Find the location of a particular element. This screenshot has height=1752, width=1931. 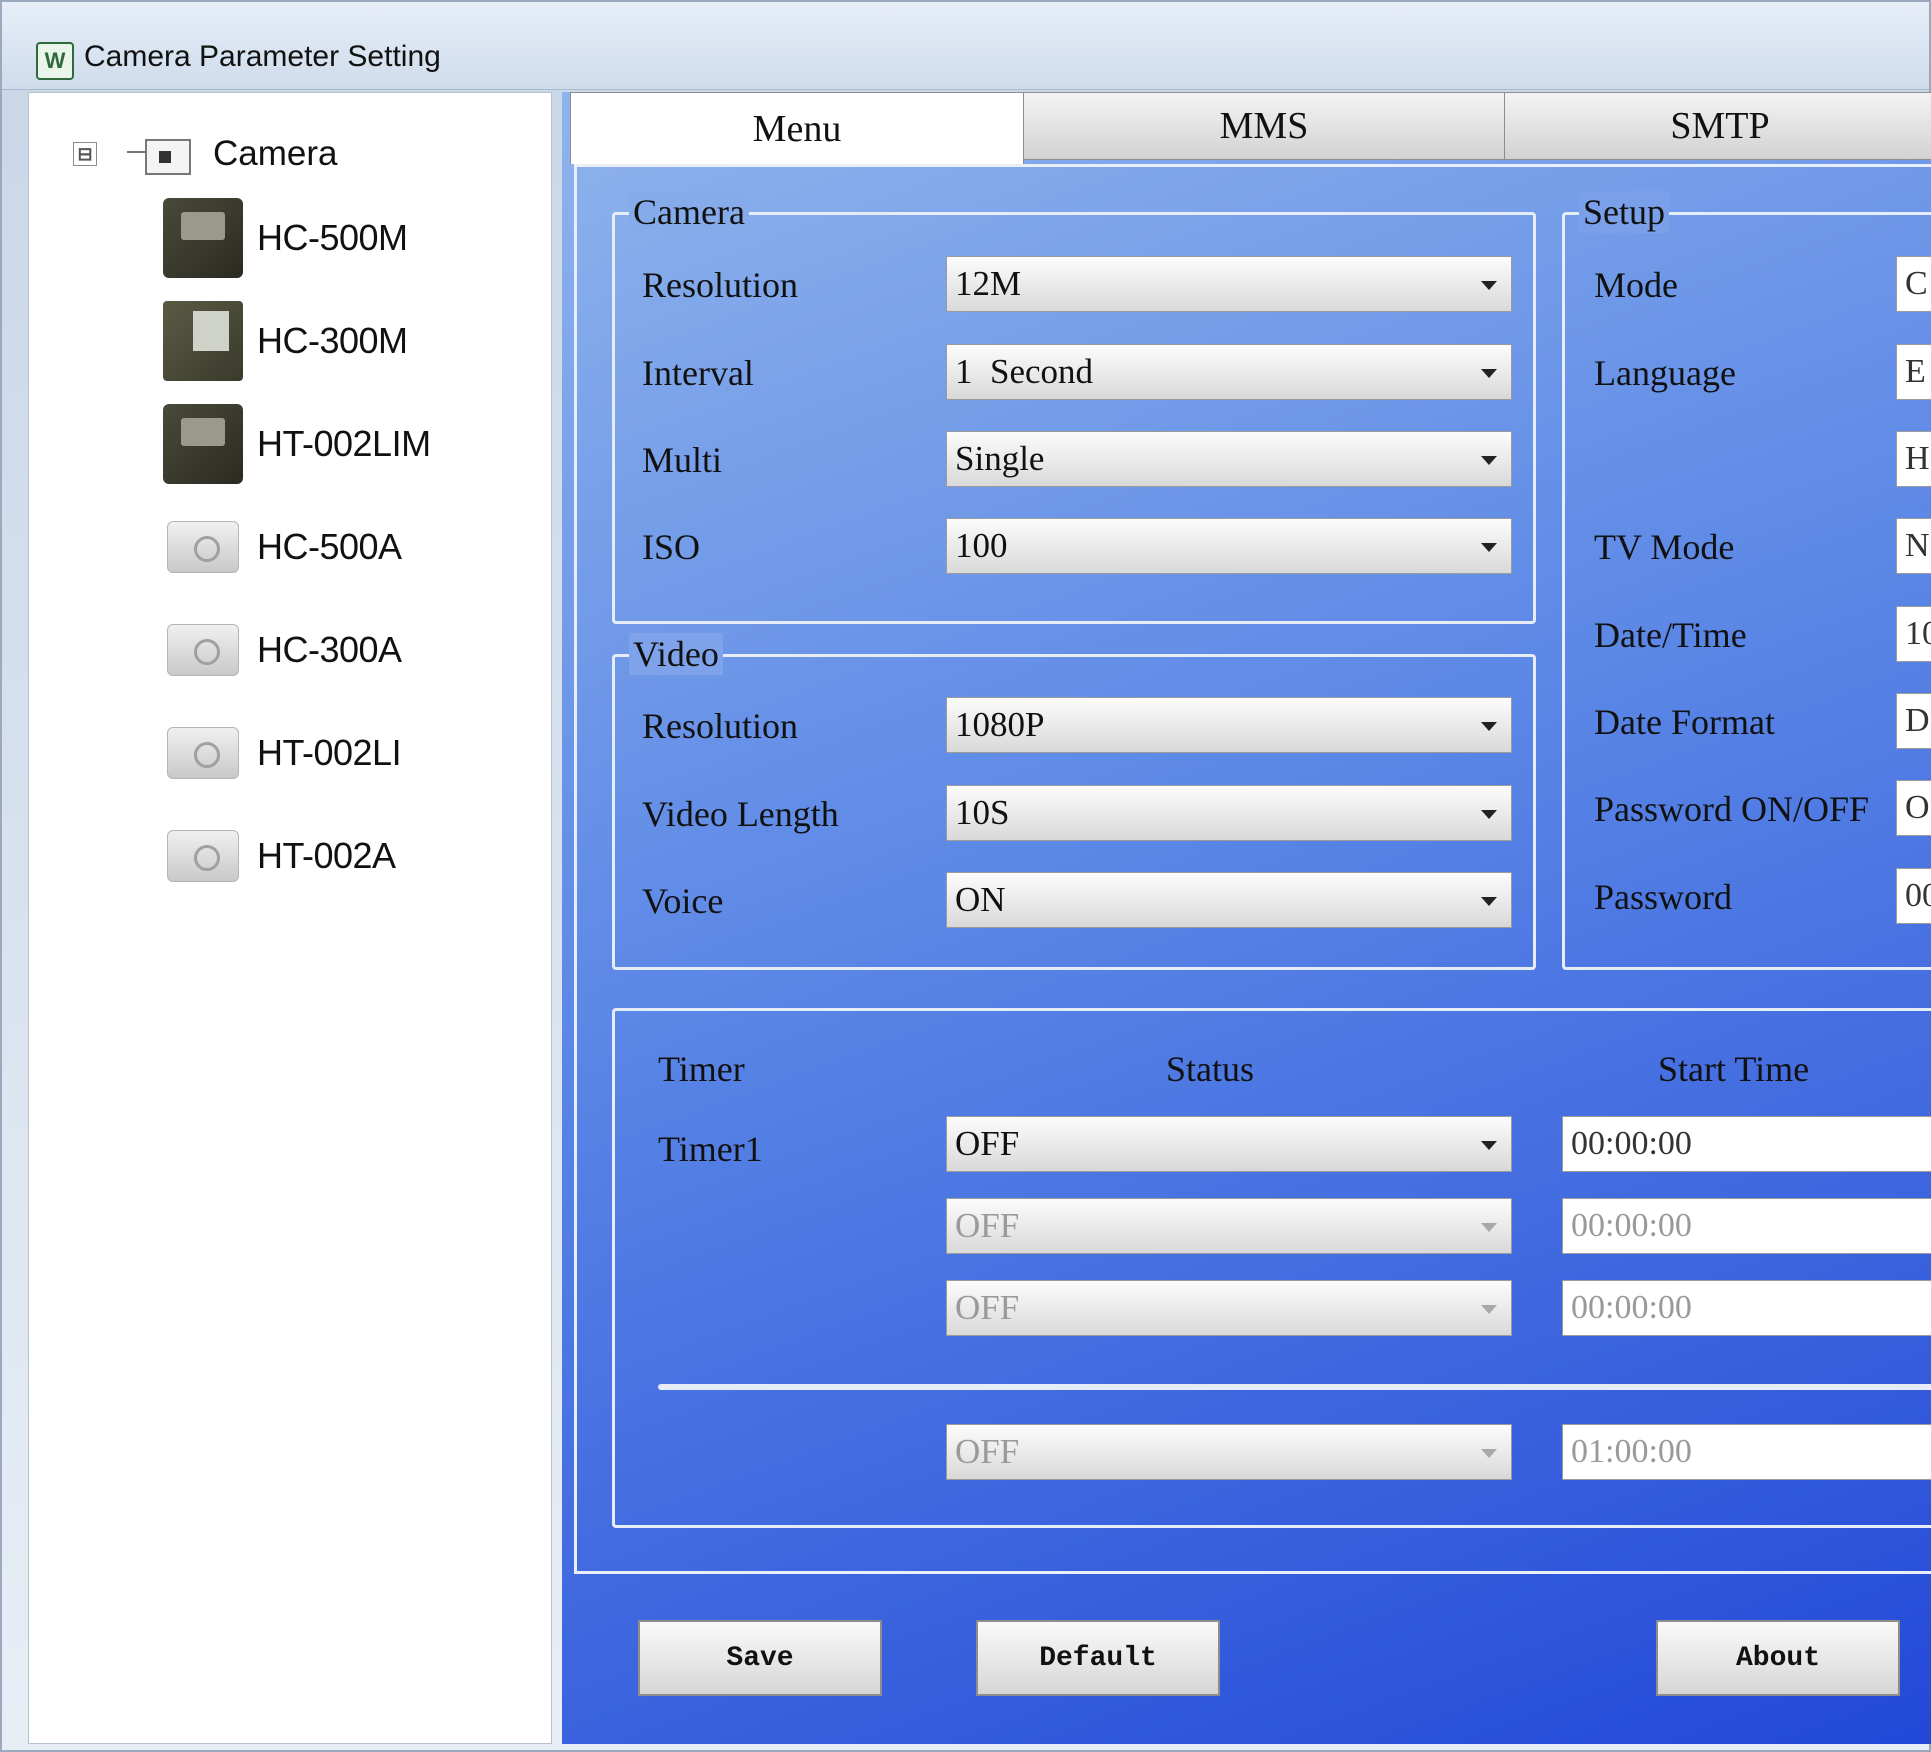

timer2-start-time-field: 00:00:00 is located at coordinates (1746, 1226).